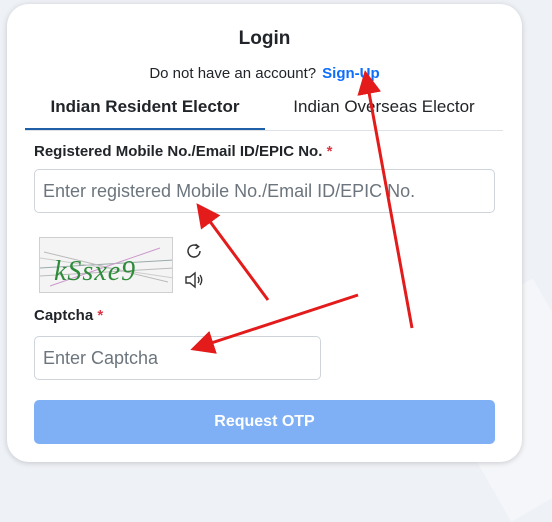 This screenshot has height=522, width=552. I want to click on captcha-image: kSsxe9, so click(106, 265).